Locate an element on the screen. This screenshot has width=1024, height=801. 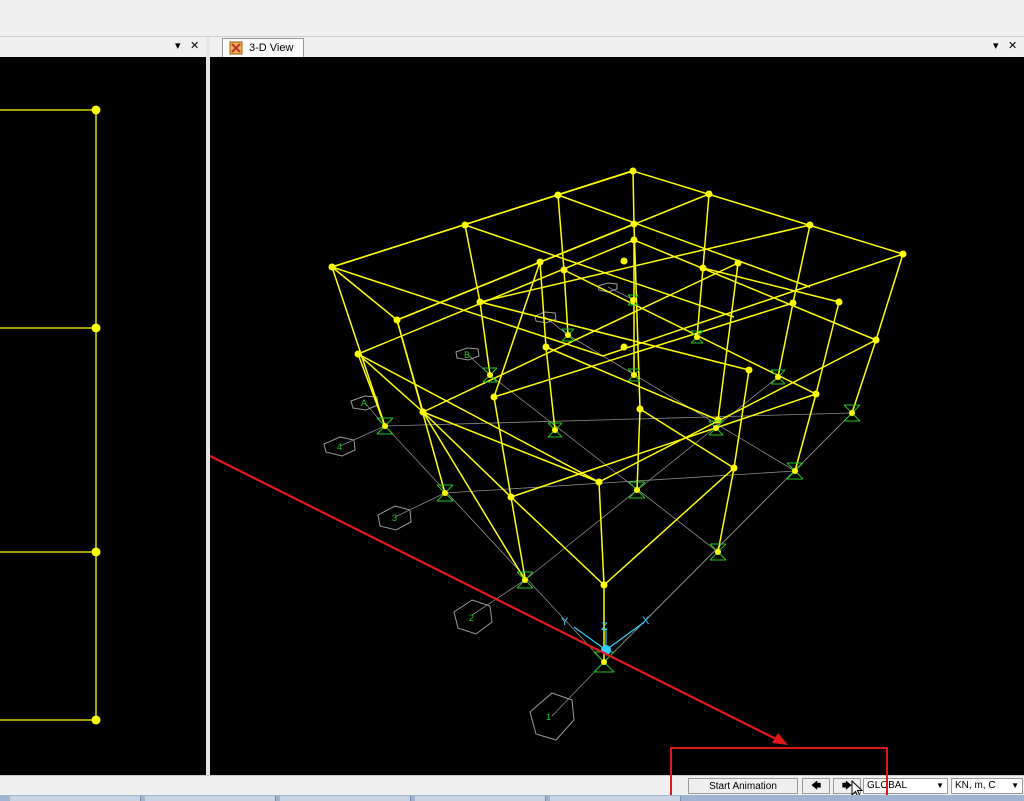
coordinate-system-value: GLOBAL is located at coordinates (887, 785).